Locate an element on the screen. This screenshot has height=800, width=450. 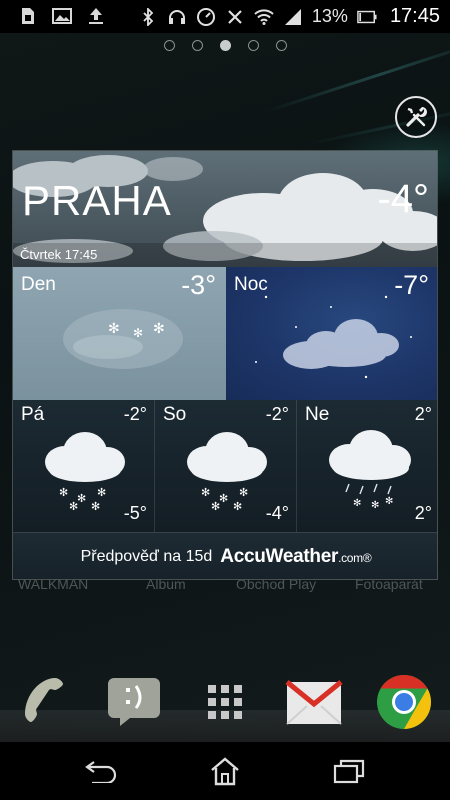
status-bar: 13% 17:45 is located at coordinates (225, 16).